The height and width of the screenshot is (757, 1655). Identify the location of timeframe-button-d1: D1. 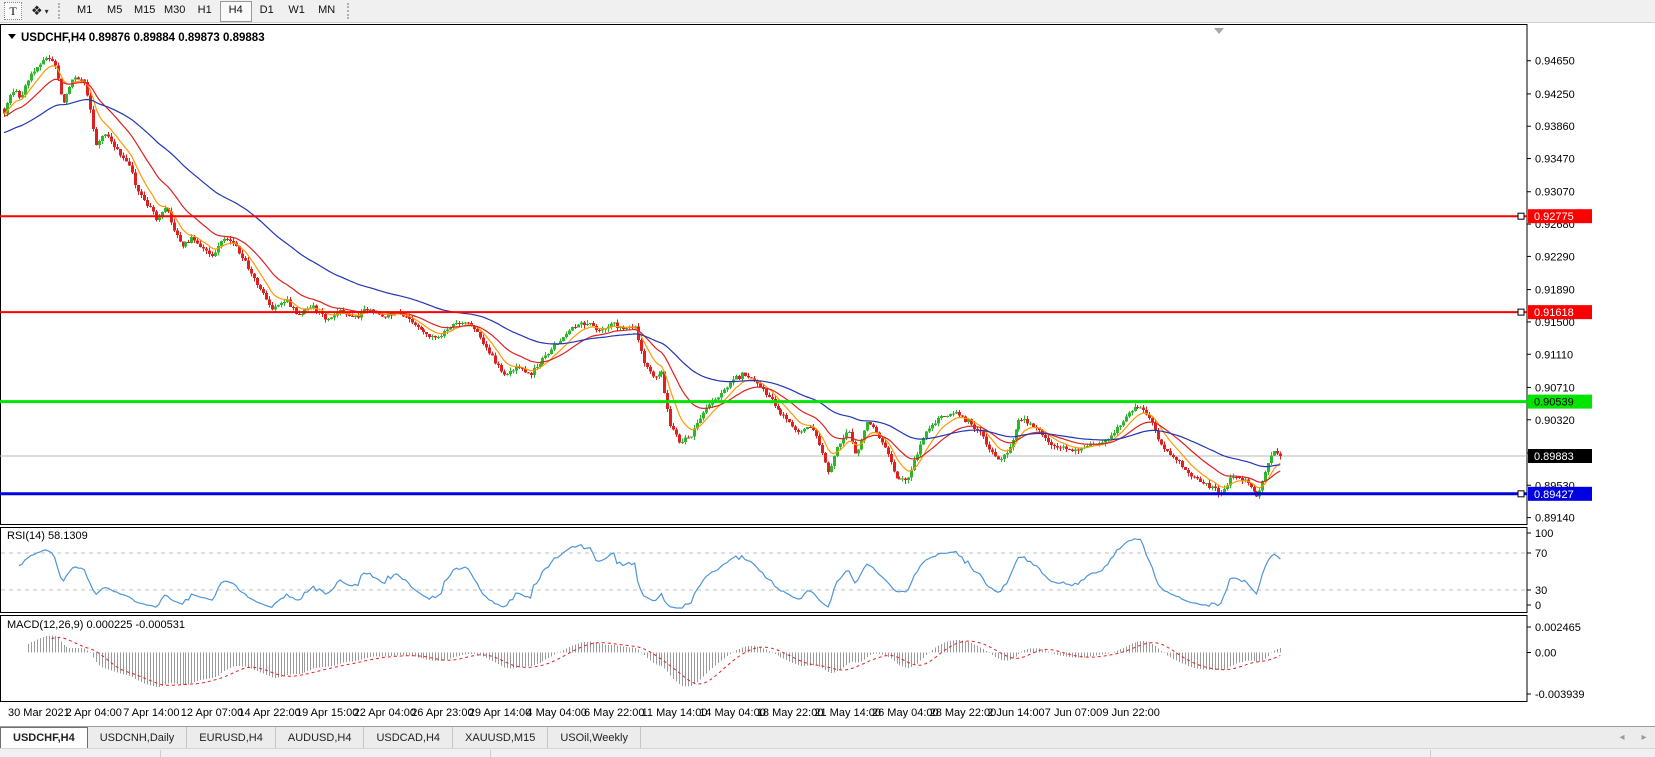
(267, 10).